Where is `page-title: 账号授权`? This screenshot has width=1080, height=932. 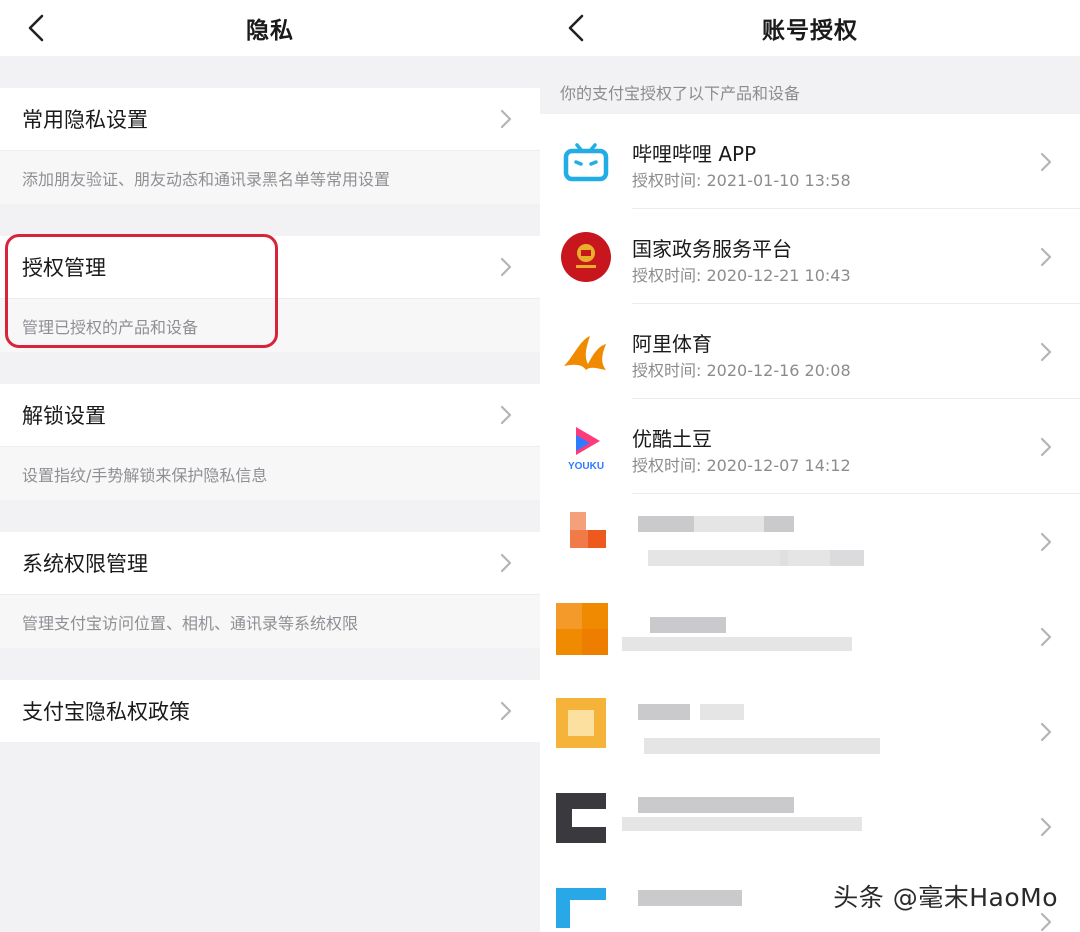 page-title: 账号授权 is located at coordinates (810, 31).